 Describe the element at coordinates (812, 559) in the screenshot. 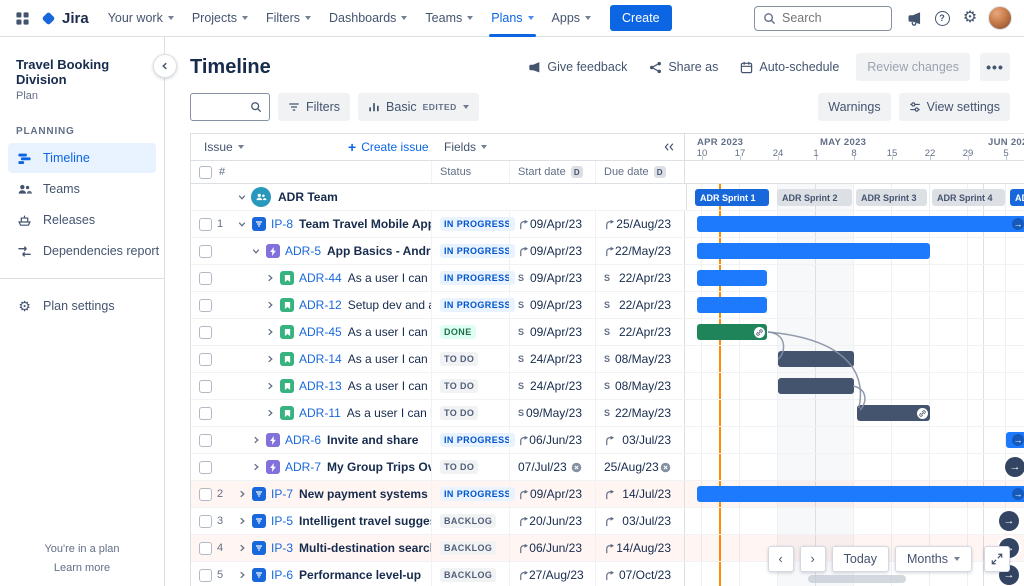

I see `scroll-next-button: ›` at that location.